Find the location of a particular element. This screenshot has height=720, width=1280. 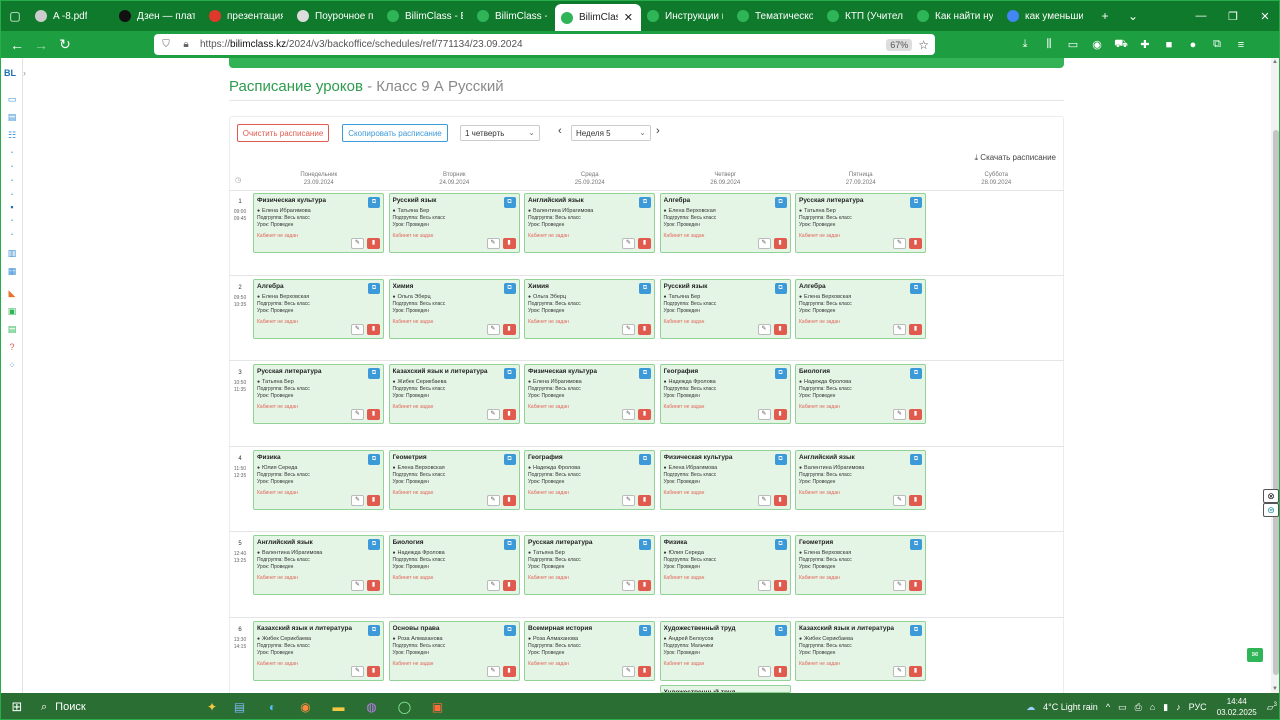

minimize-icon: — is located at coordinates (1201, 16).